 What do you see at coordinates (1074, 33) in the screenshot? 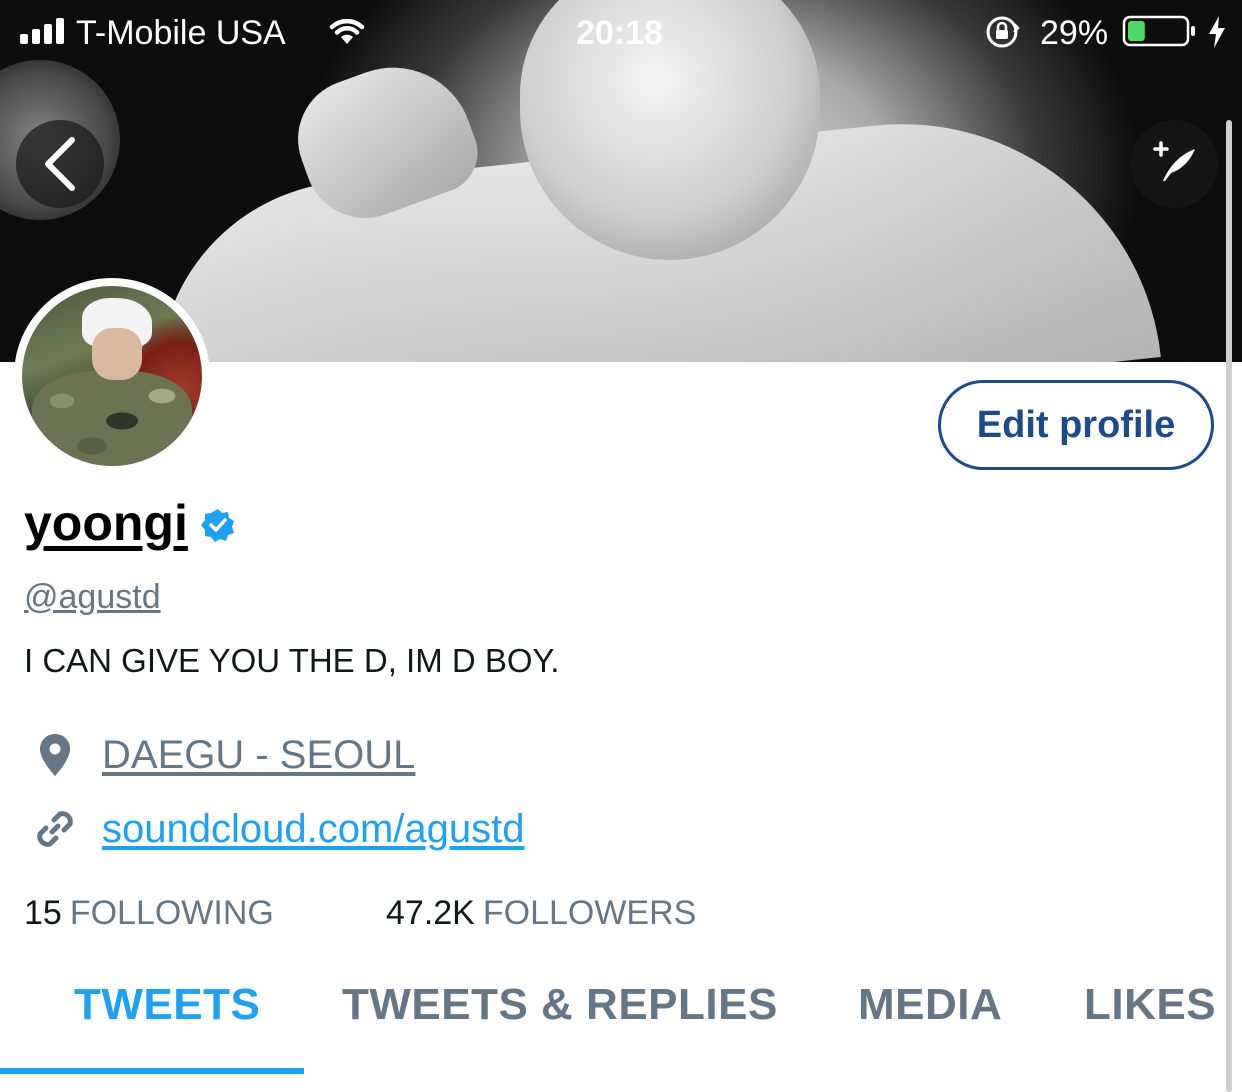
I see `battery-percentage: 29%` at bounding box center [1074, 33].